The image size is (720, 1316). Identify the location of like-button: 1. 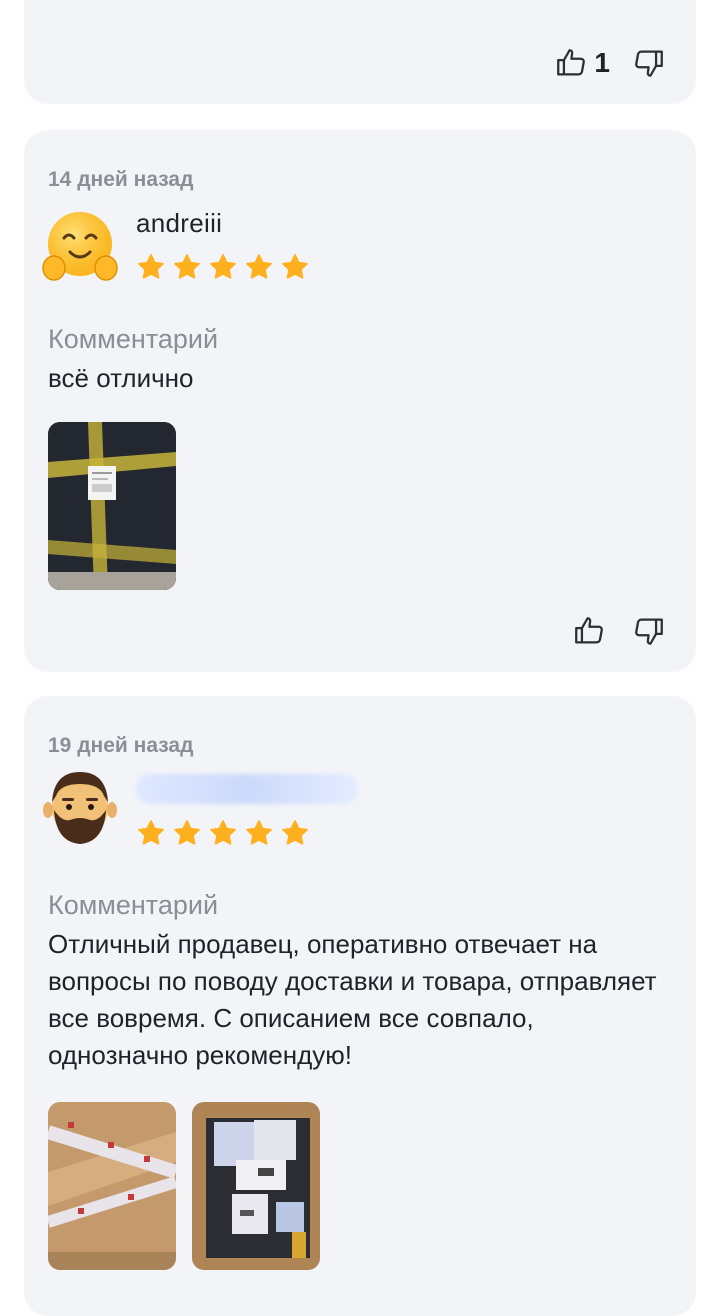
(582, 63).